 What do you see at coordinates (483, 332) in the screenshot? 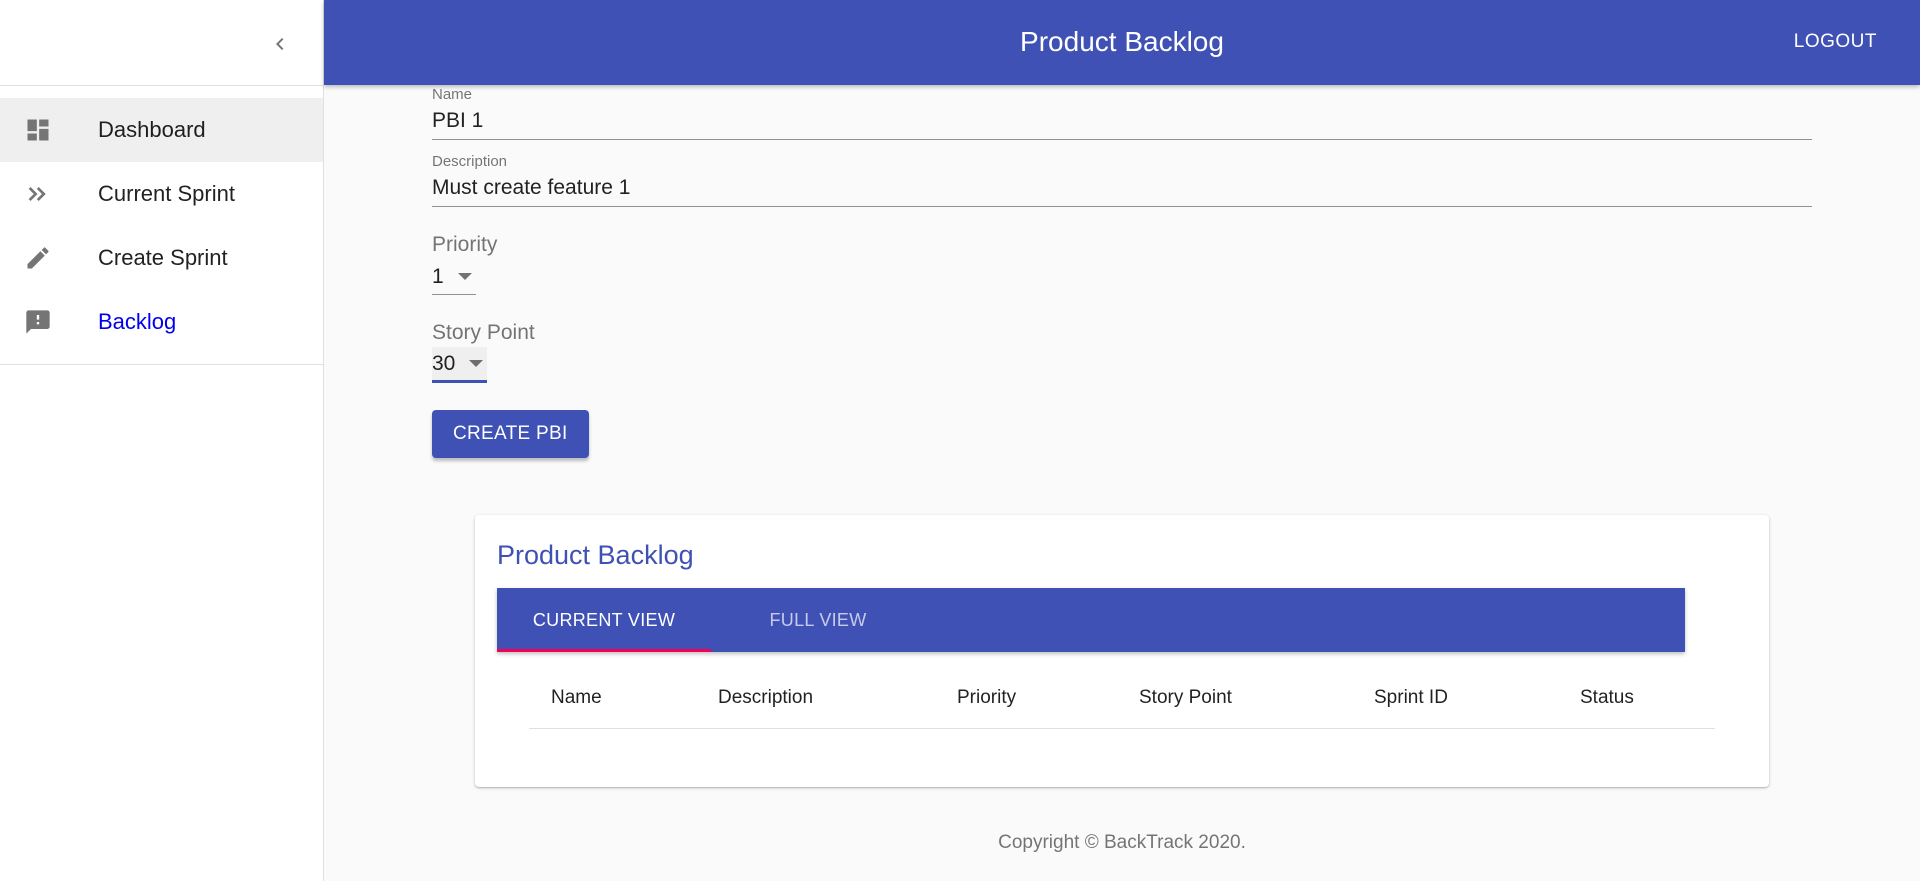
I see `story-point-label: Story Point` at bounding box center [483, 332].